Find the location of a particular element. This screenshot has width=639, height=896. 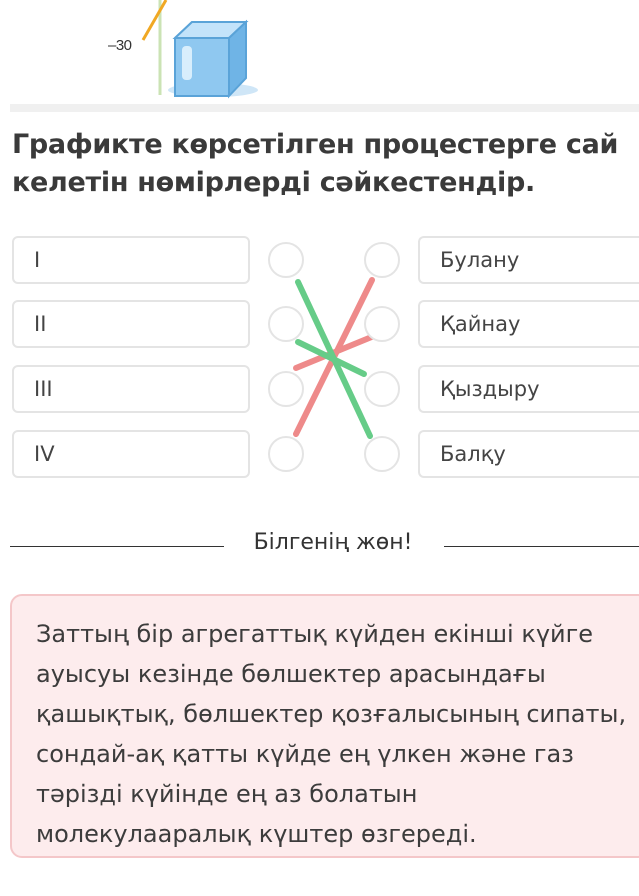

graph-curve is located at coordinates (154, 20).